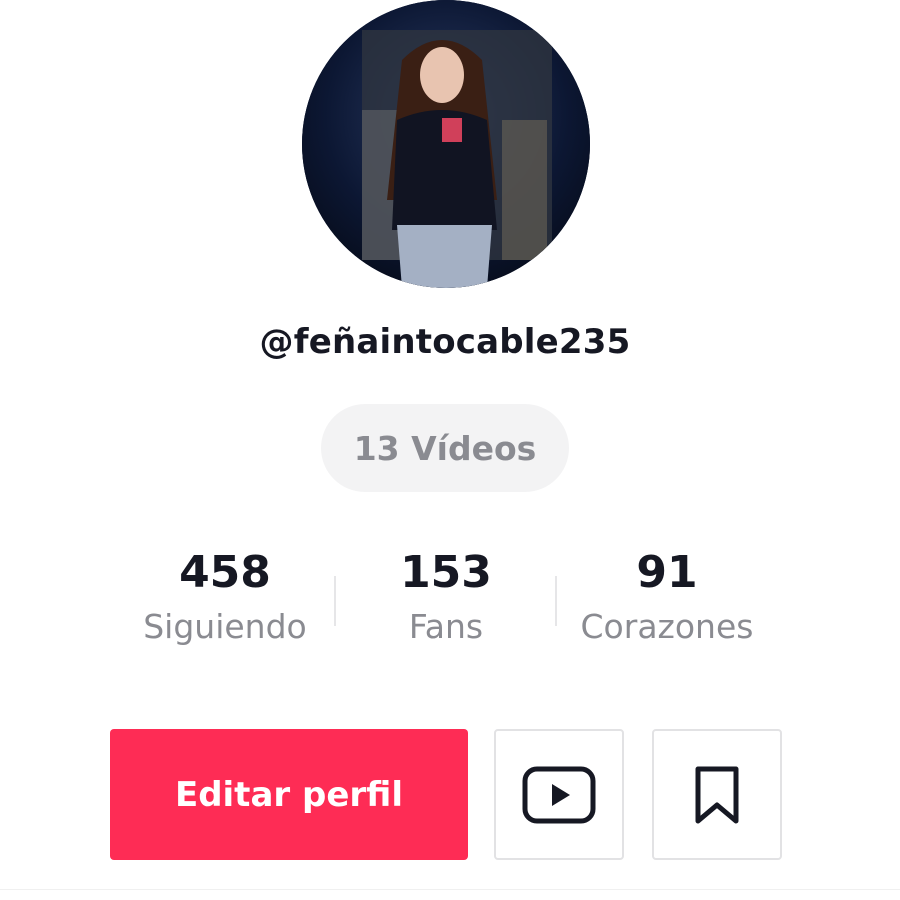 The height and width of the screenshot is (900, 900). I want to click on fans-label: Fans, so click(446, 626).